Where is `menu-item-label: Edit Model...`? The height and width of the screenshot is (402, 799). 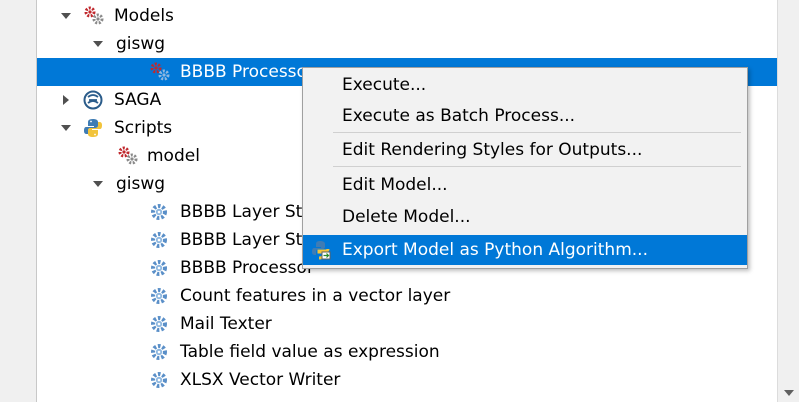
menu-item-label: Edit Model... is located at coordinates (395, 185).